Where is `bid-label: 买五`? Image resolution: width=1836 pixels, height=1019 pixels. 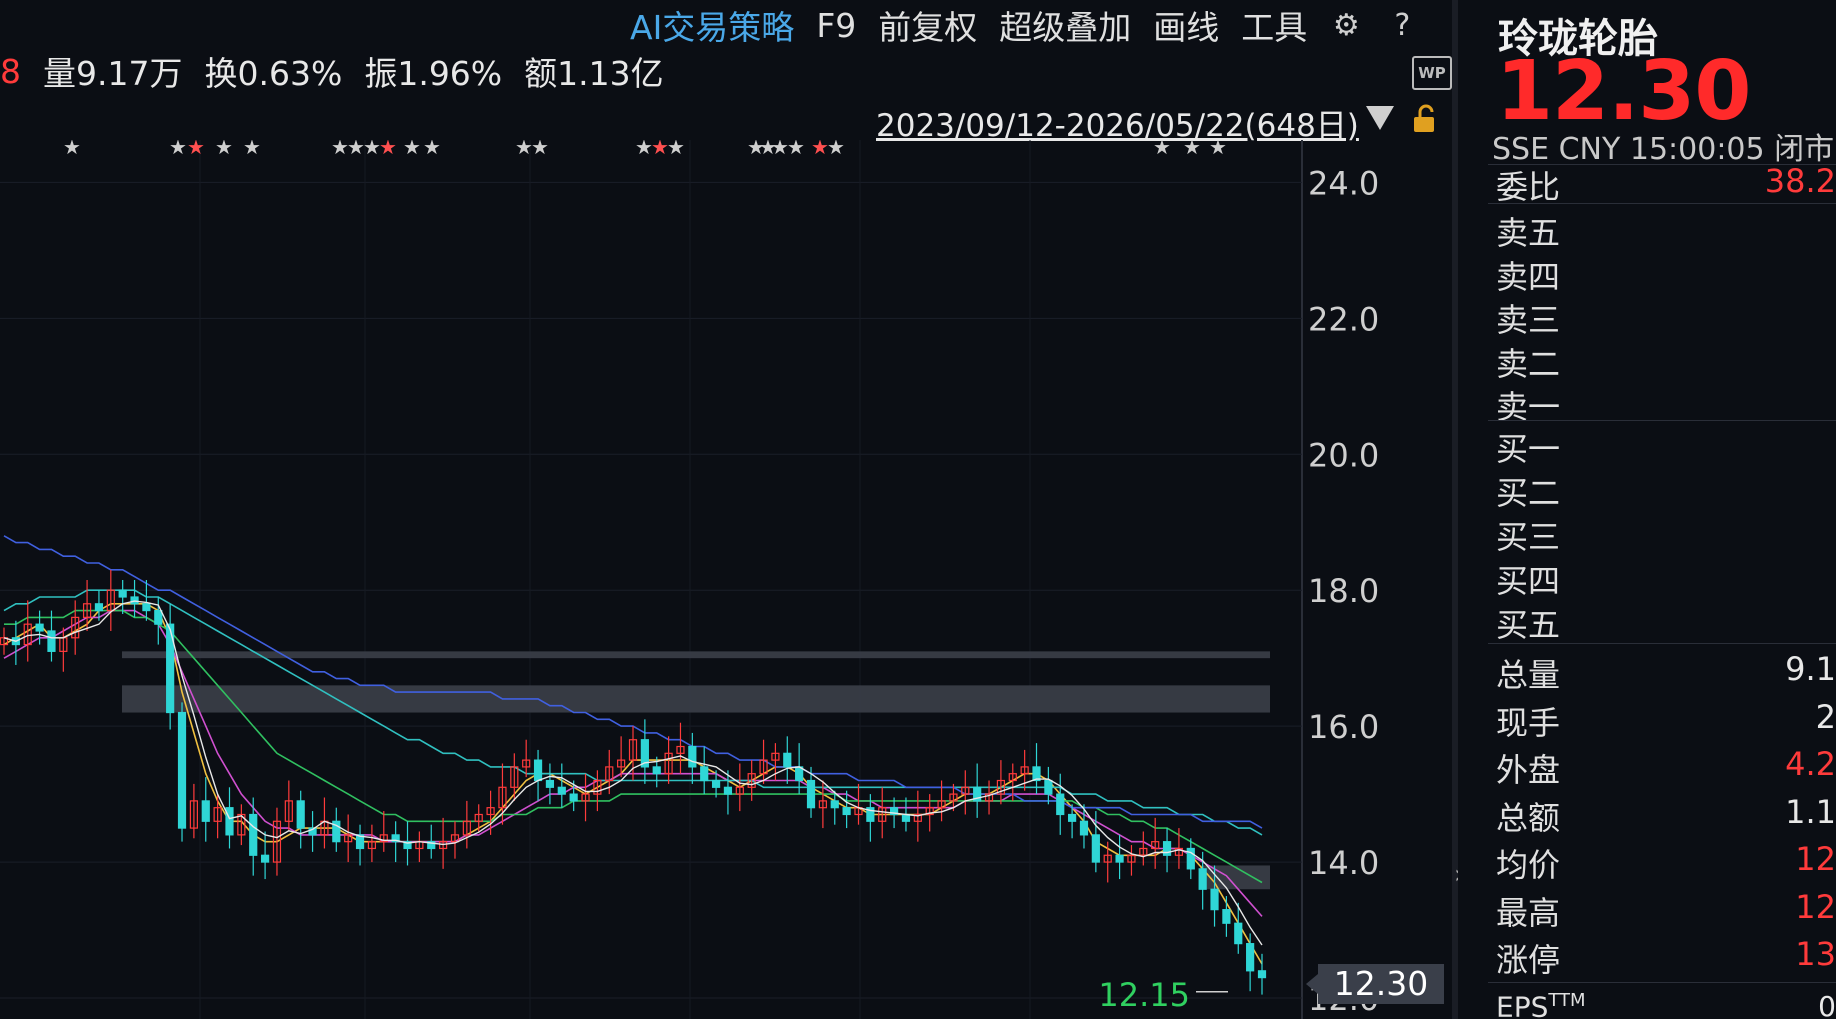 bid-label: 买五 is located at coordinates (1528, 625).